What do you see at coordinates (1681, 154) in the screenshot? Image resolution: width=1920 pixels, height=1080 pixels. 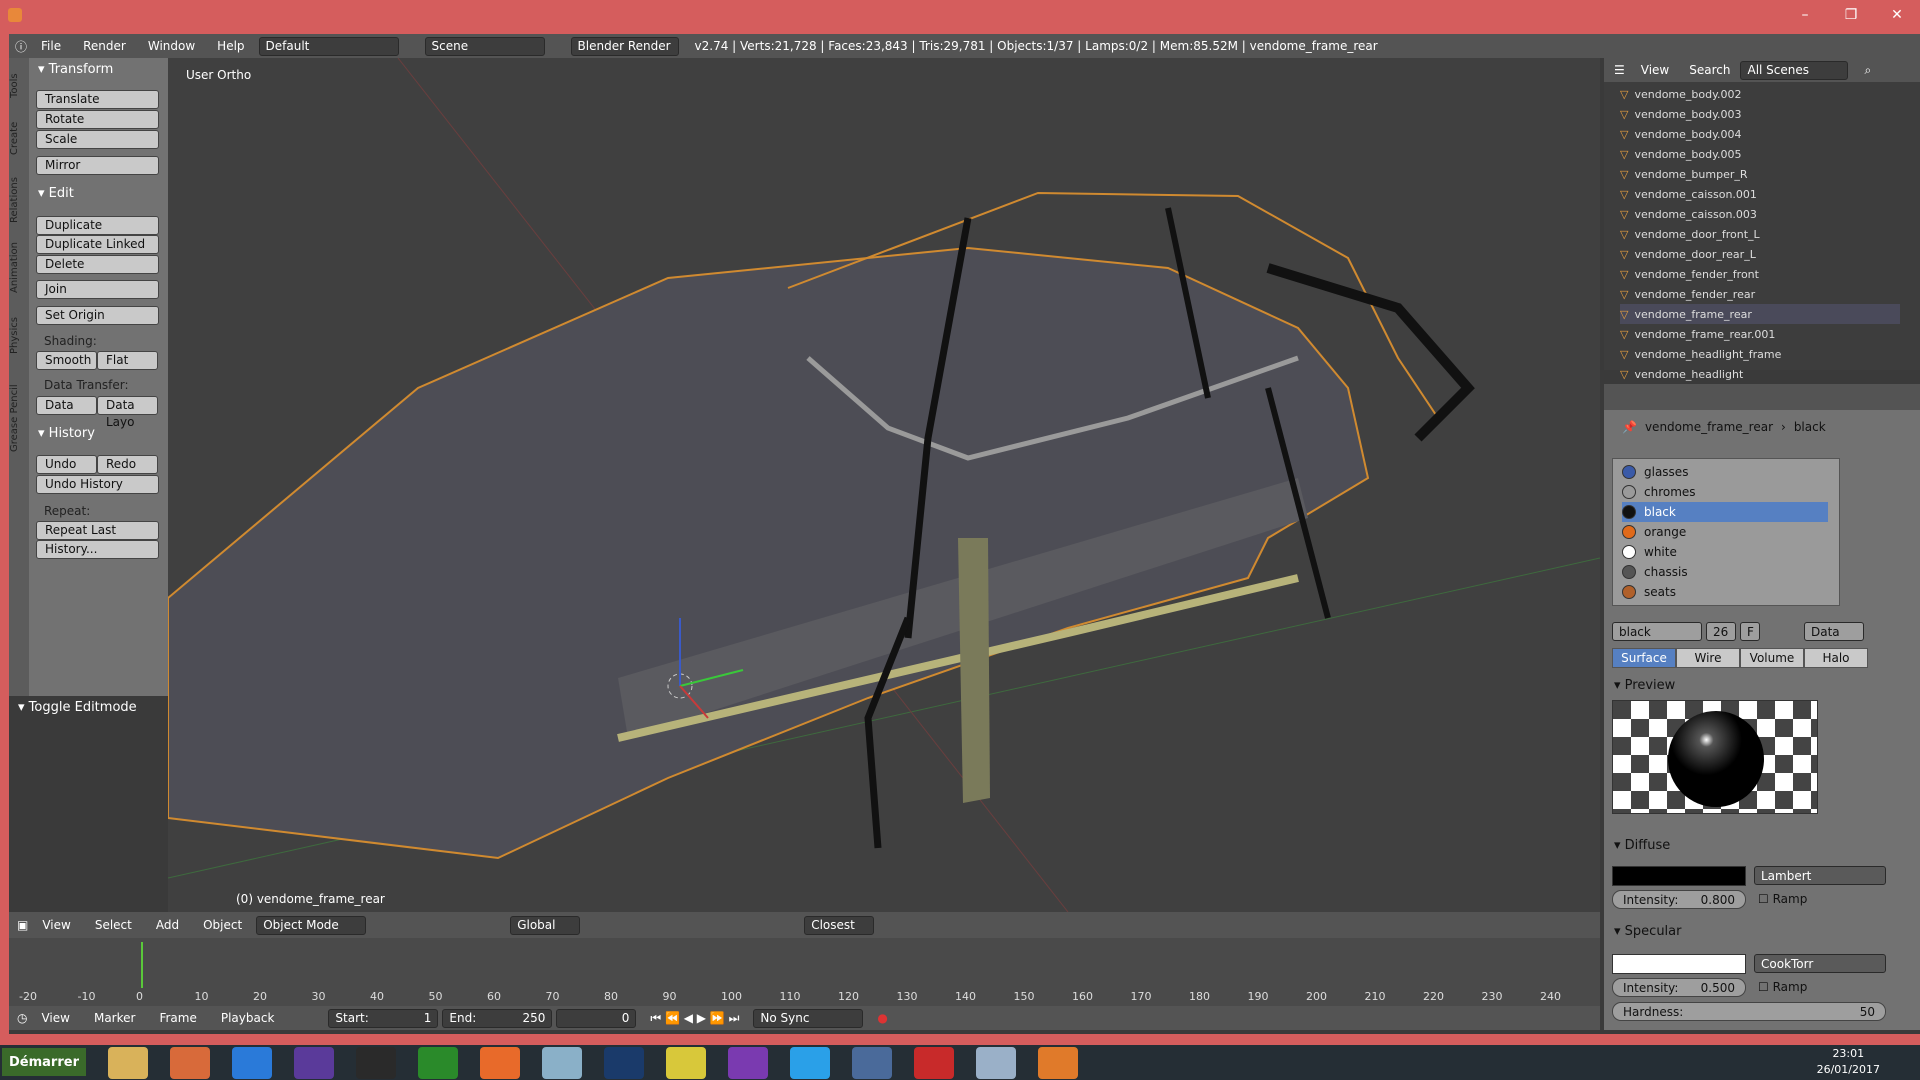 I see `outliner-row: ▽ vendome_body.005` at bounding box center [1681, 154].